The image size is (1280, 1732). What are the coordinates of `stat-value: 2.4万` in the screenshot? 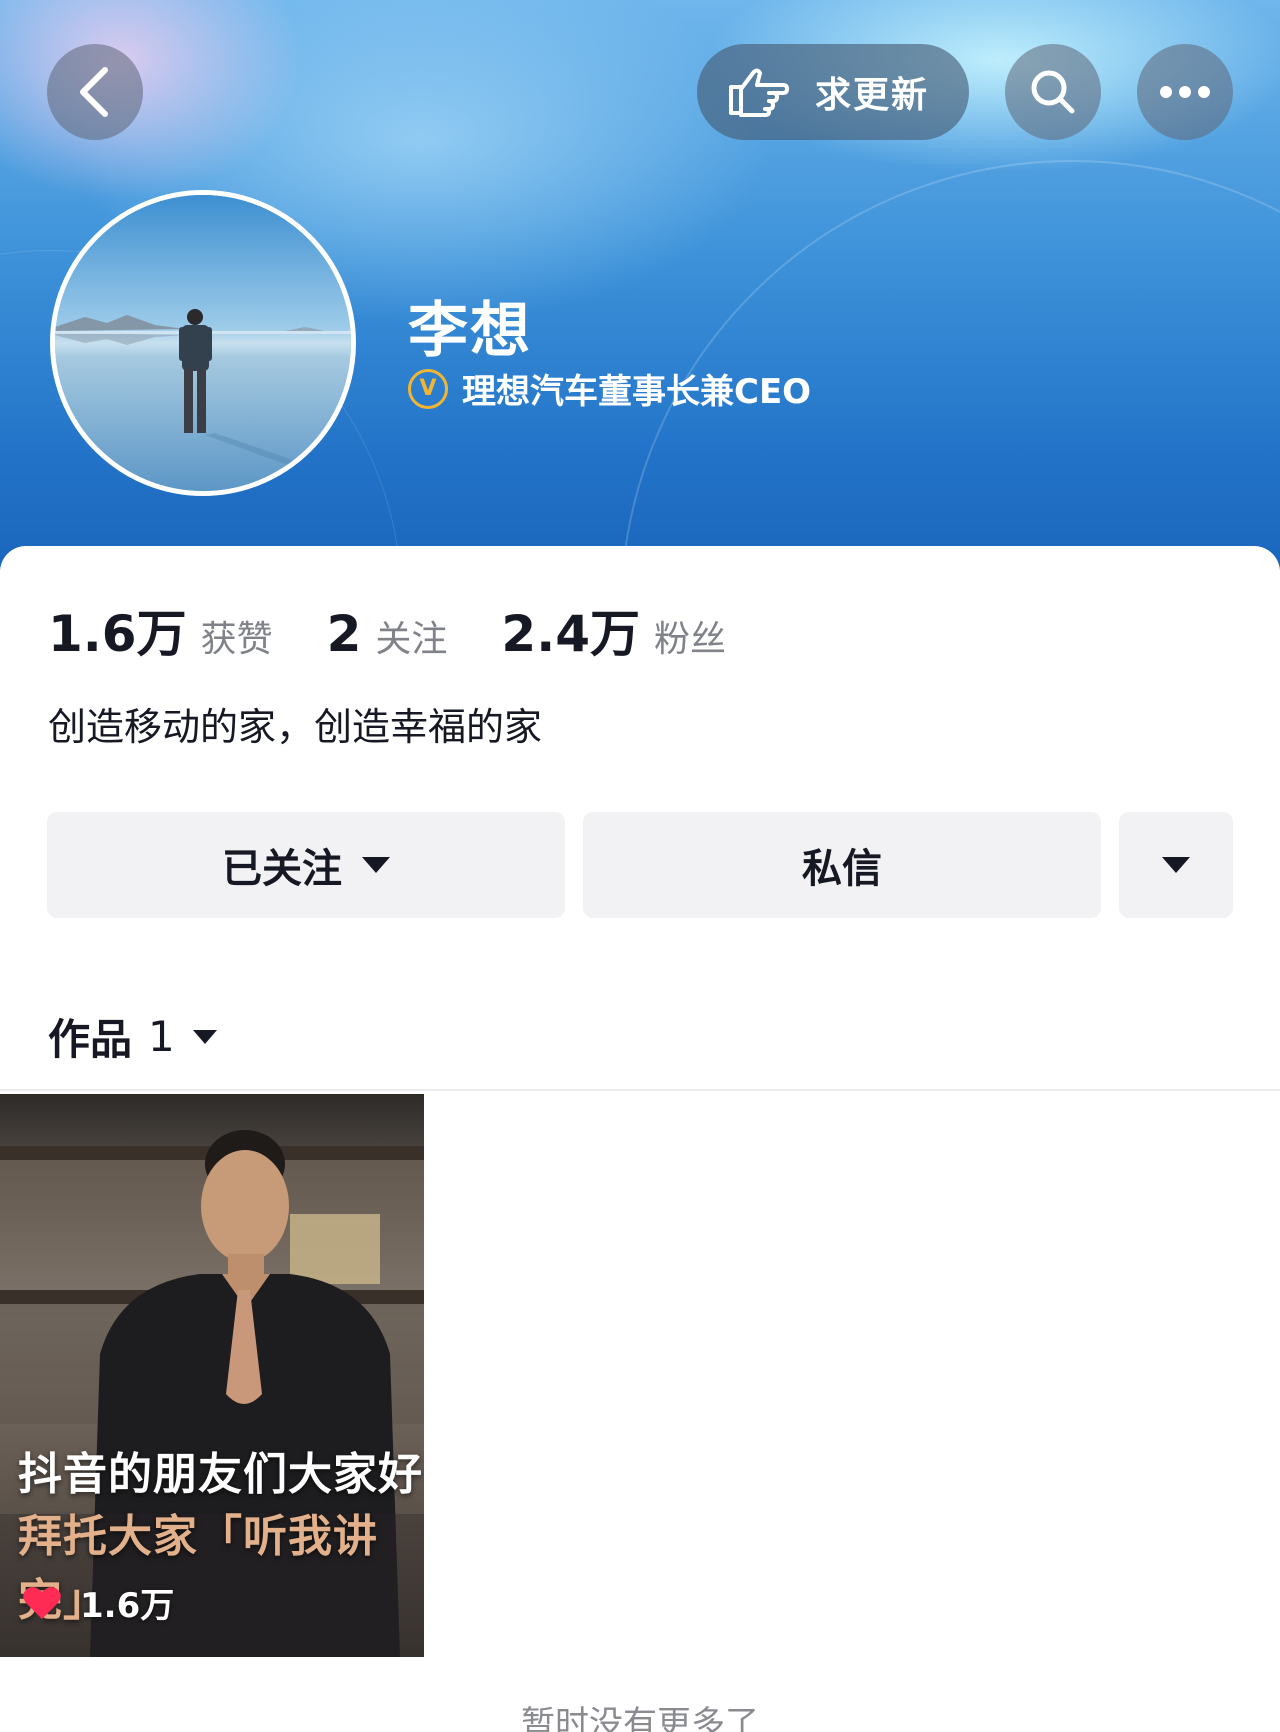 It's located at (570, 634).